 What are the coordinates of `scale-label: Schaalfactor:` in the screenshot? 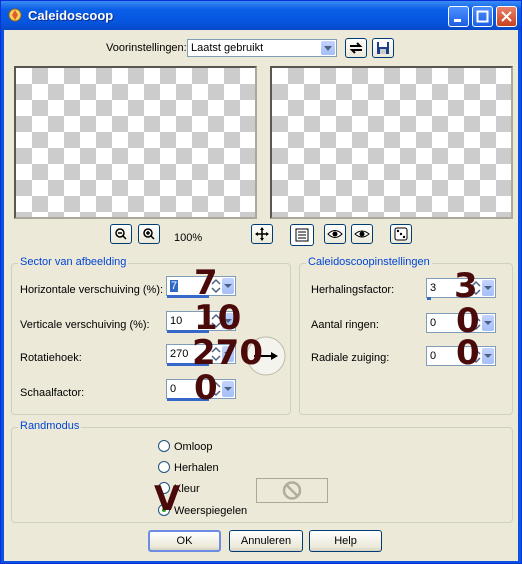 It's located at (52, 393).